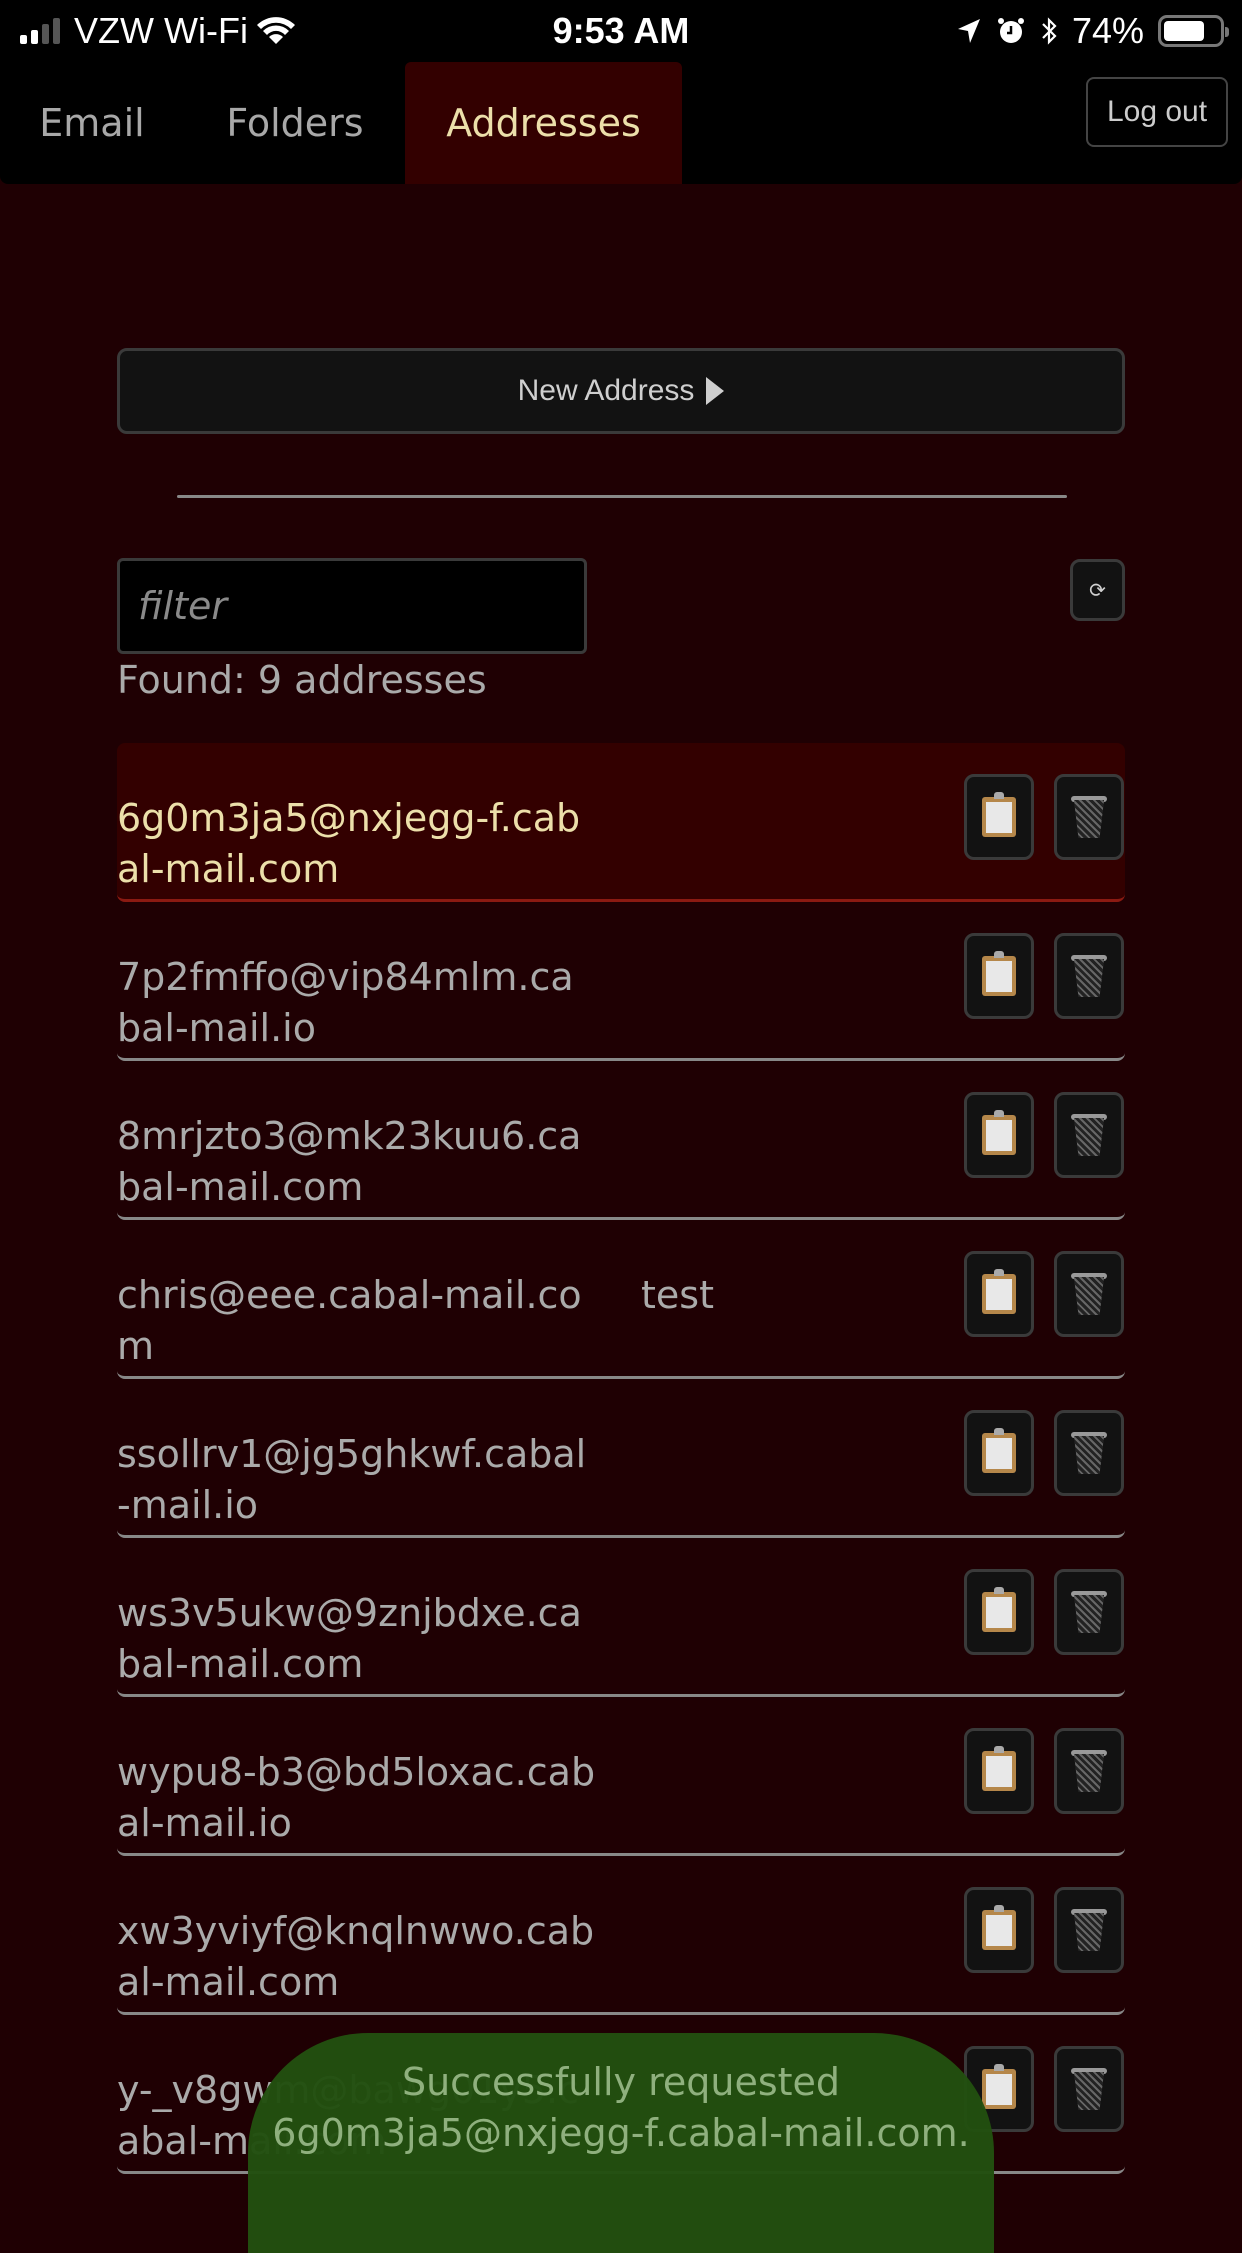  I want to click on location-icon, so click(968, 31).